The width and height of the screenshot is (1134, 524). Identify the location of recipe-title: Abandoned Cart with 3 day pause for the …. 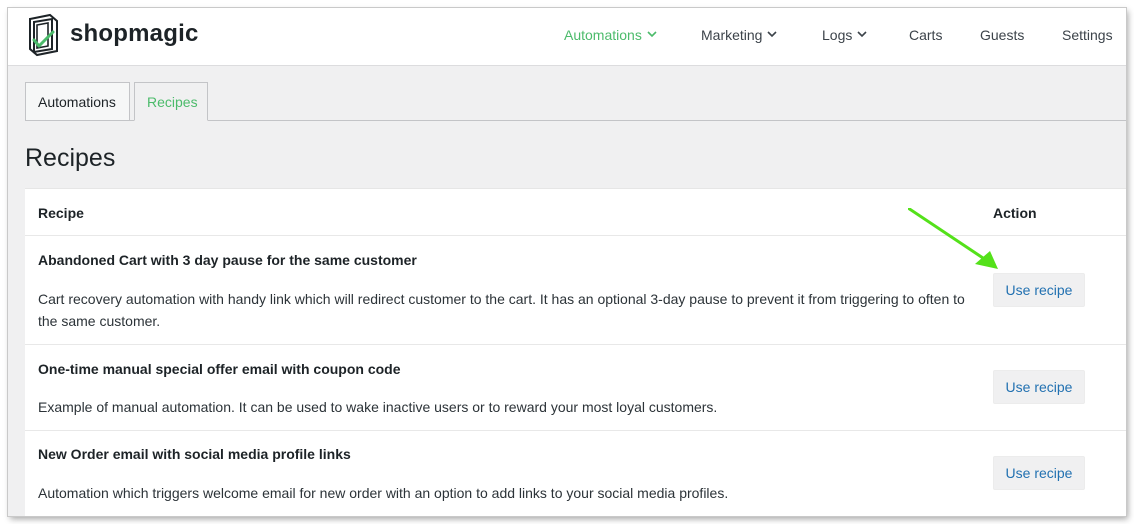
(227, 260).